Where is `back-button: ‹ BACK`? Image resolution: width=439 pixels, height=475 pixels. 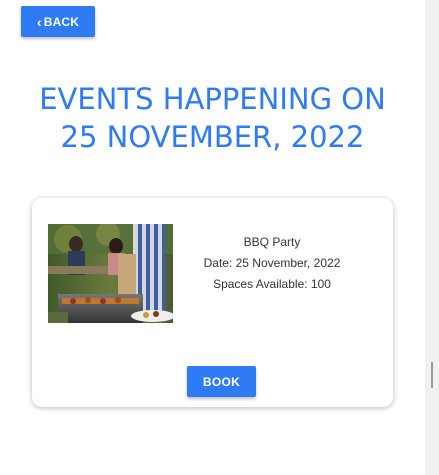 back-button: ‹ BACK is located at coordinates (58, 21).